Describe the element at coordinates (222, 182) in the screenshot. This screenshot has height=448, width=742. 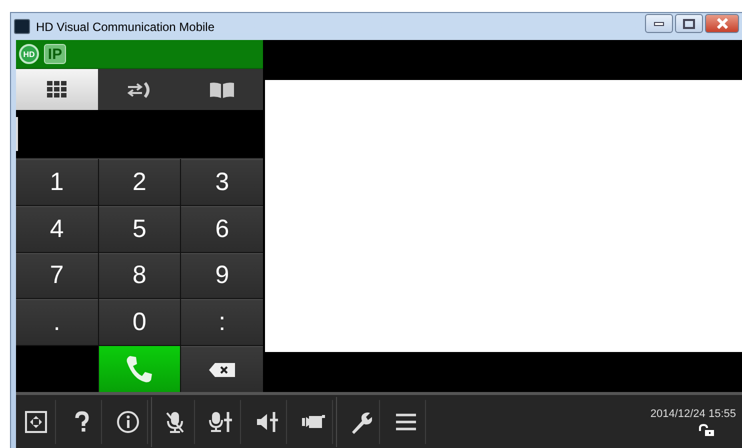
I see `dial-key: 3` at that location.